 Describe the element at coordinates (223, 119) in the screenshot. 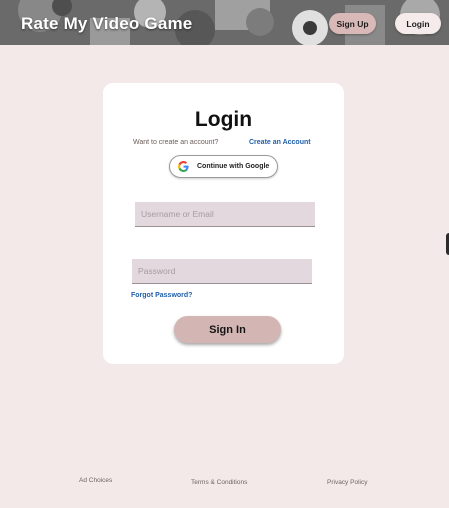

I see `login-heading: Login` at that location.